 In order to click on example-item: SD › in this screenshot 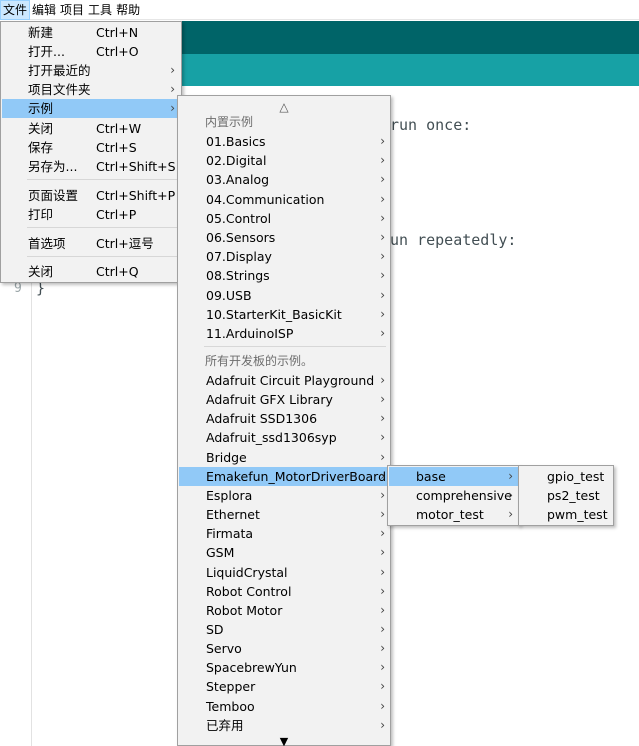, I will do `click(284, 629)`.